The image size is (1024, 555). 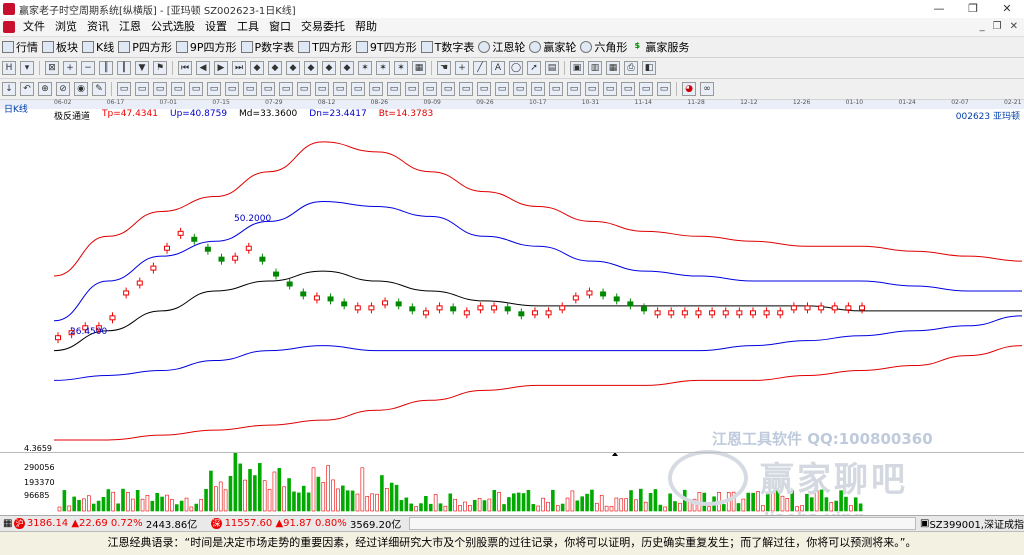 I want to click on infinity-icon: ∞, so click(x=707, y=89).